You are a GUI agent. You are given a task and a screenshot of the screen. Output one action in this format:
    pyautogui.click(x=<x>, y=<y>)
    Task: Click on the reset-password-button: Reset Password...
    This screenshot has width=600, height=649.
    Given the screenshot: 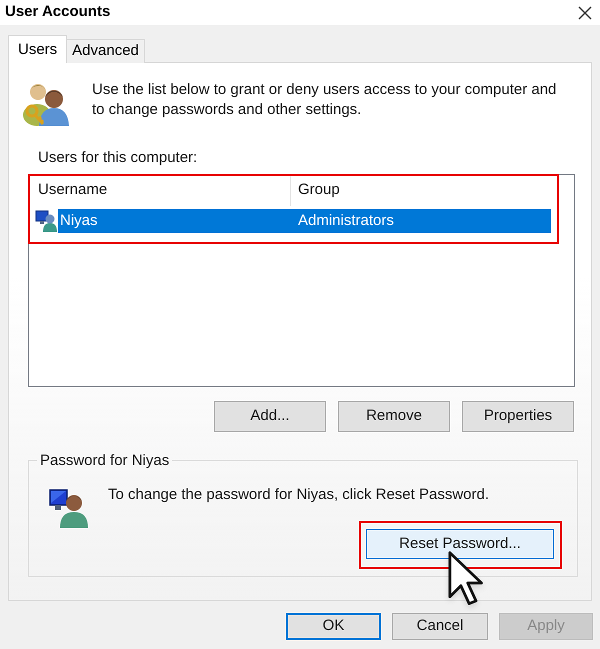 What is the action you would take?
    pyautogui.click(x=460, y=544)
    